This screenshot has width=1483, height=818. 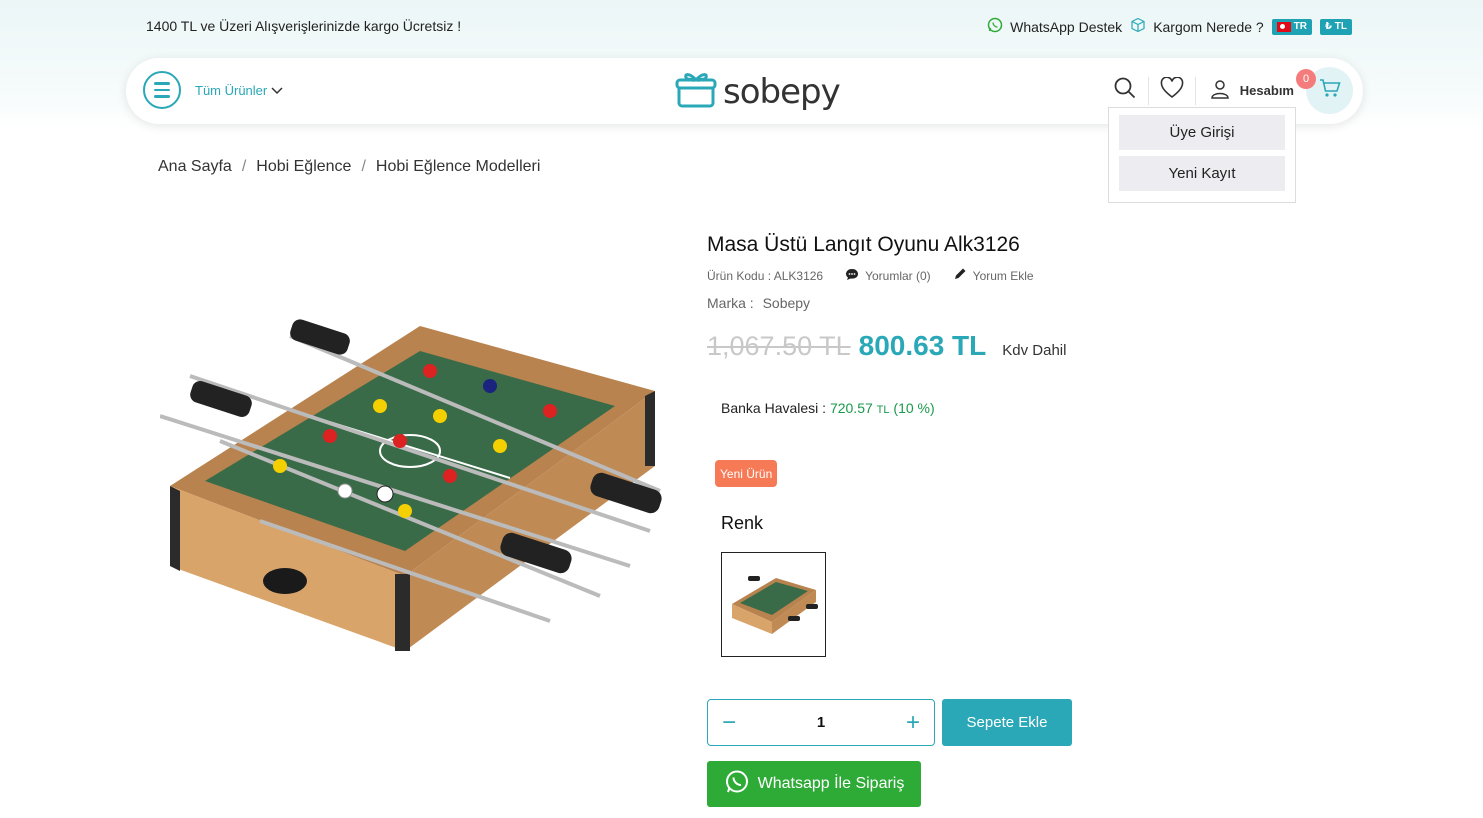 I want to click on swatch-thumbnail, so click(x=774, y=604).